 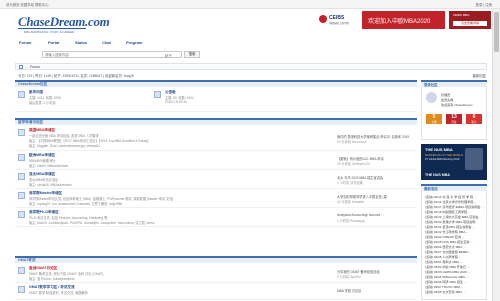 What do you see at coordinates (25, 42) in the screenshot?
I see `nav-forum: Forum` at bounding box center [25, 42].